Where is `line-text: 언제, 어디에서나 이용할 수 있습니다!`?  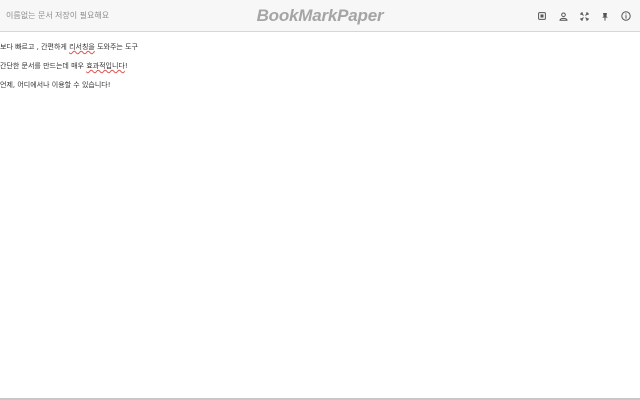 line-text: 언제, 어디에서나 이용할 수 있습니다! is located at coordinates (55, 85).